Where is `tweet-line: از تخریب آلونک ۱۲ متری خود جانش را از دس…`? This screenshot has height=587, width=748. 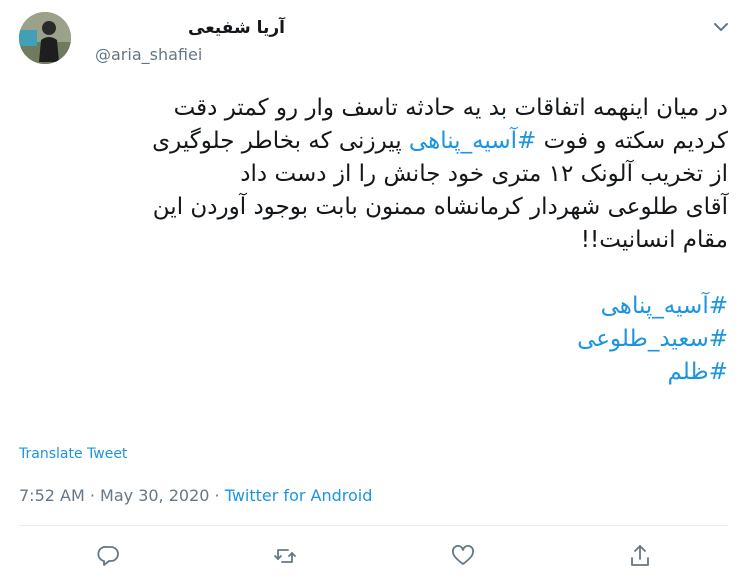
tweet-line: از تخریب آلونک ۱۲ متری خود جانش را از دس… is located at coordinates (484, 174).